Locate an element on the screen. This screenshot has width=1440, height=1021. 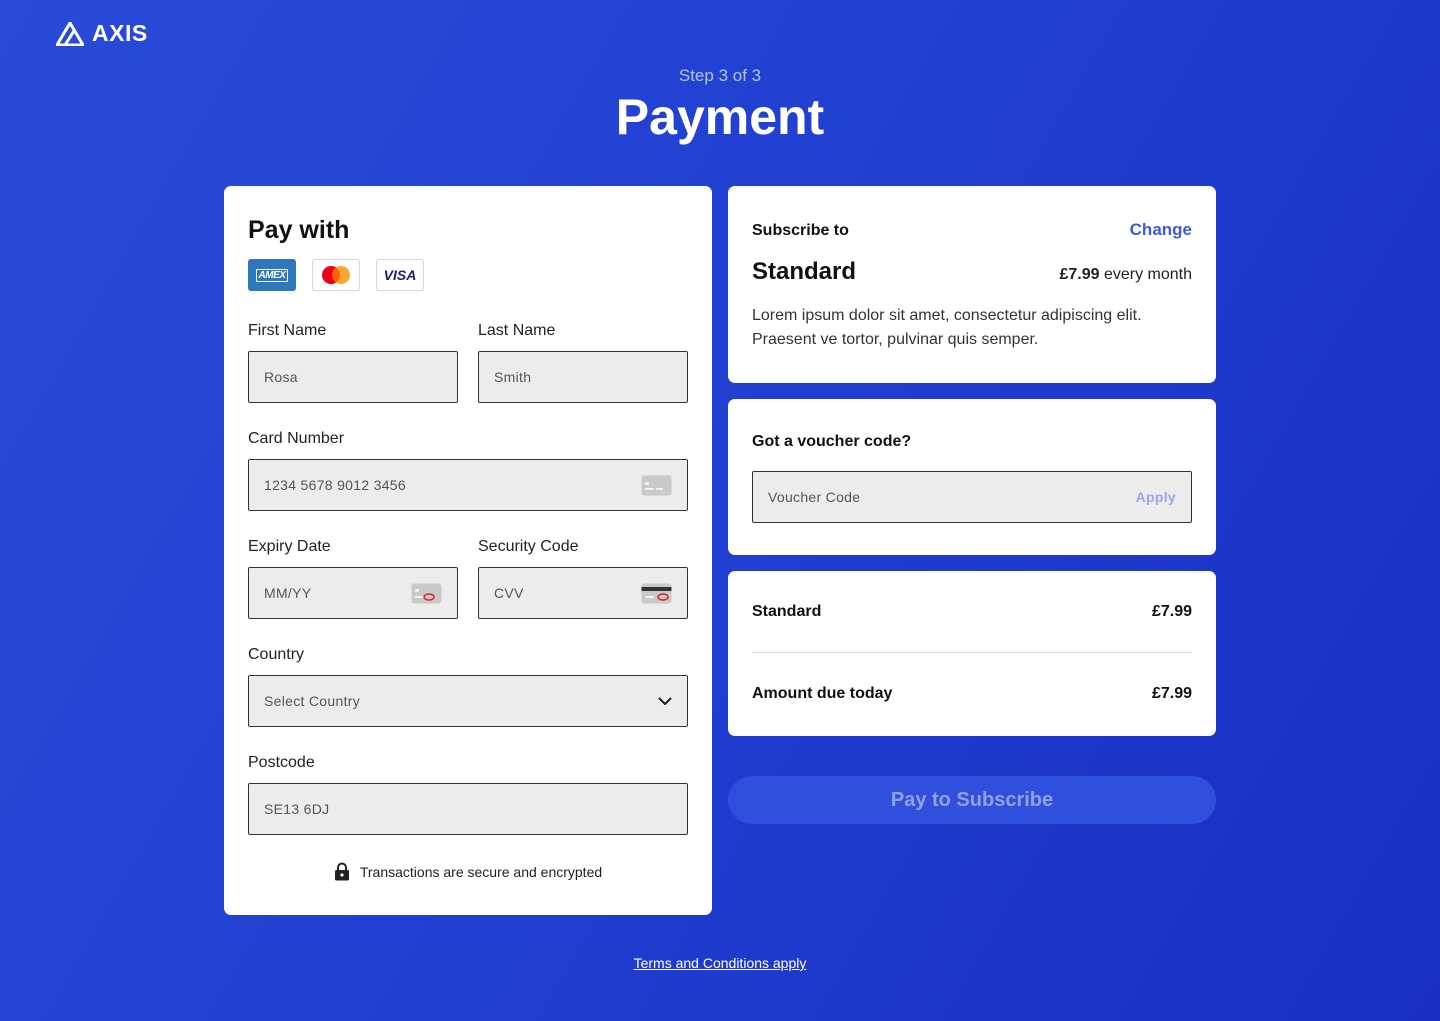
voucher-code-placeholder: Voucher Code is located at coordinates (814, 497).